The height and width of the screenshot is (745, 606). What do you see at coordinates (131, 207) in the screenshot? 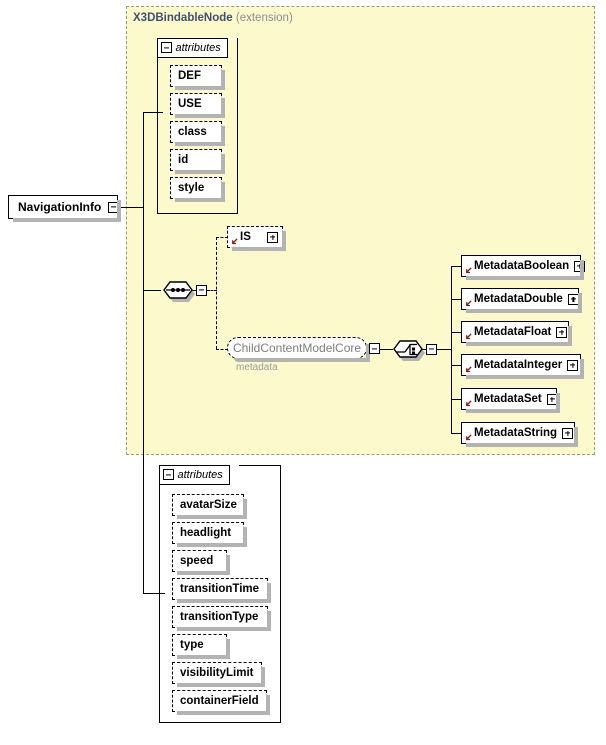
I see `connector-root-to-trunk` at bounding box center [131, 207].